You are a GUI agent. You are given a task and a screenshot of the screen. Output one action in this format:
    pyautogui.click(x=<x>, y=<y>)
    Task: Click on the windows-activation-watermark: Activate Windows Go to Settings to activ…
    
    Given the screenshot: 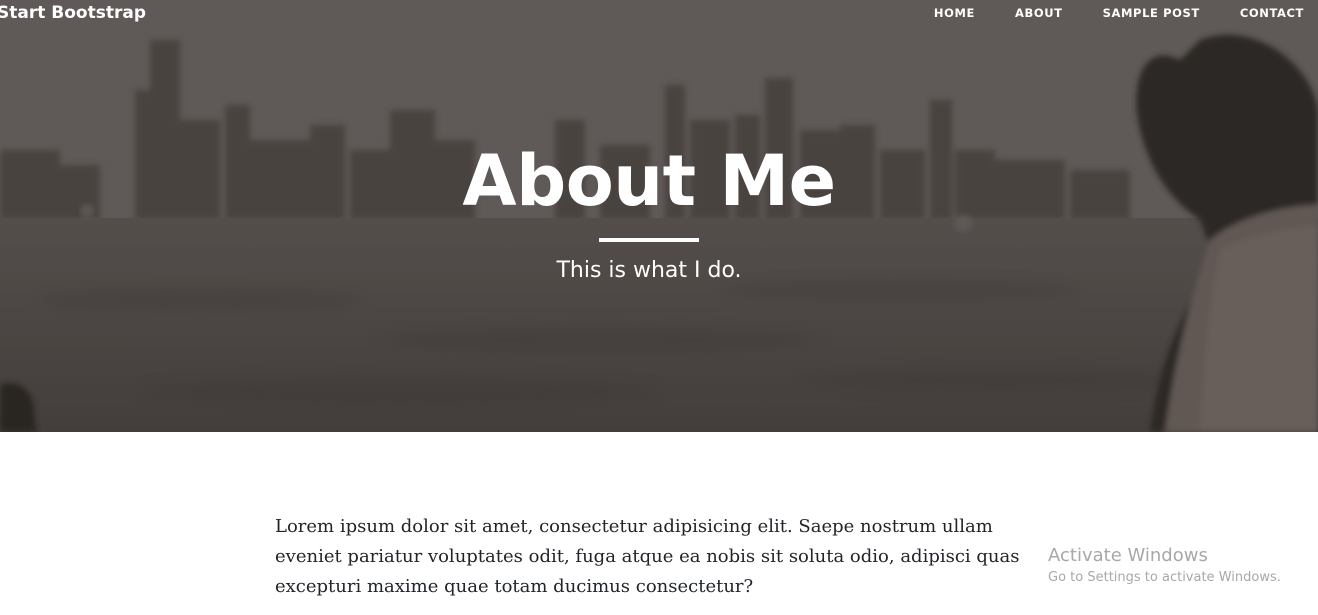 What is the action you would take?
    pyautogui.click(x=1178, y=566)
    